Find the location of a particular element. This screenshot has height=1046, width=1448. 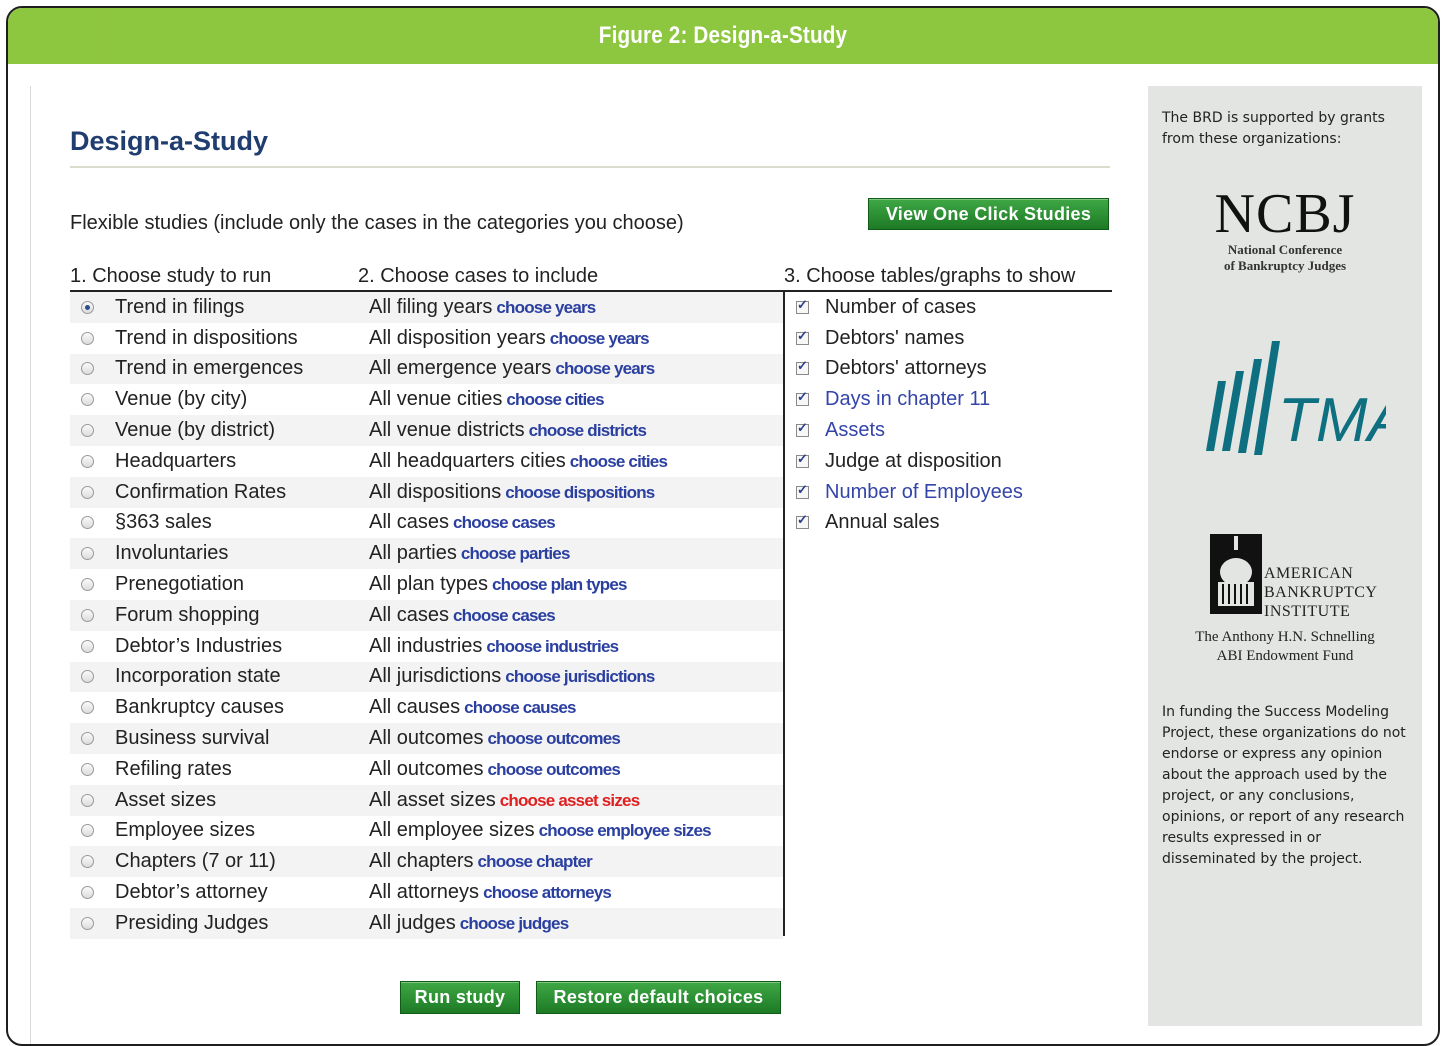

cases-cell: All filing years choose years is located at coordinates (576, 307).